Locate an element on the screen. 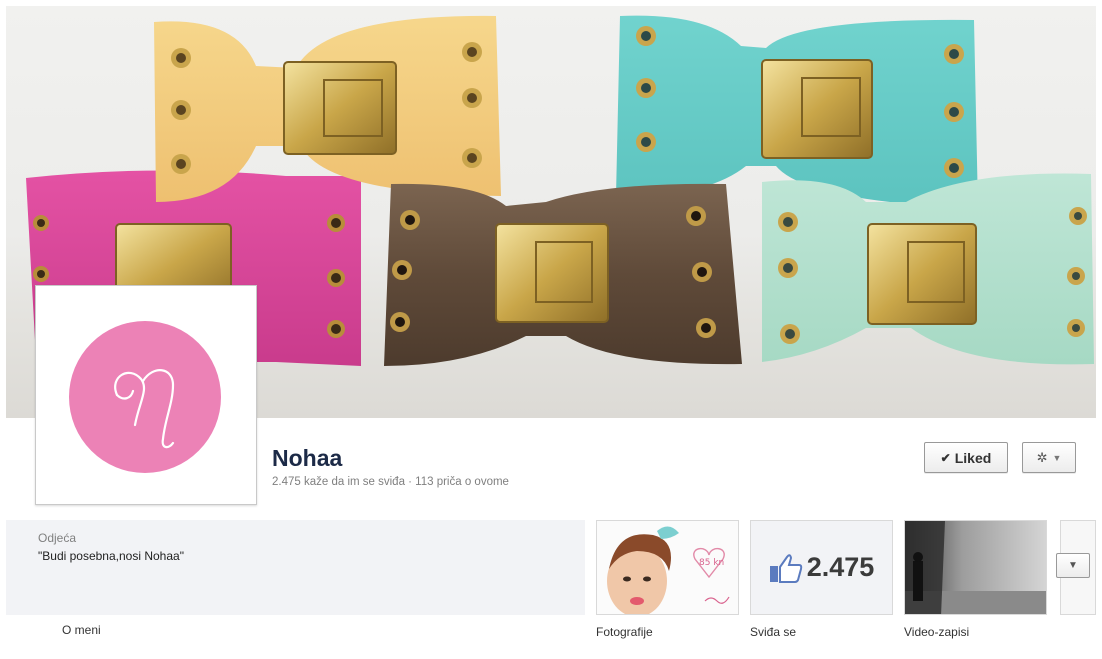 This screenshot has width=1102, height=659. photos-thumbnail: 85 kn is located at coordinates (667, 567).